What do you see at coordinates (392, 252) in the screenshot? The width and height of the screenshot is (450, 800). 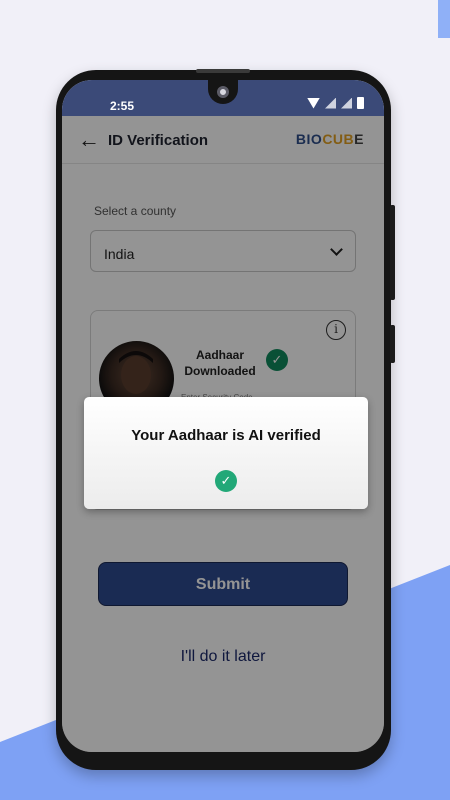 I see `volume-button` at bounding box center [392, 252].